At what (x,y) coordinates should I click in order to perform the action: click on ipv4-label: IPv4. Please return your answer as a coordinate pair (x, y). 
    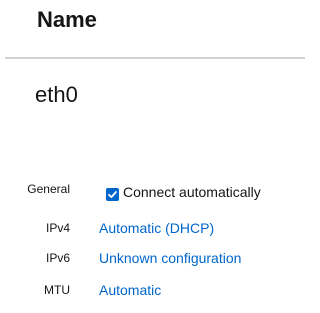
    Looking at the image, I should click on (57, 228).